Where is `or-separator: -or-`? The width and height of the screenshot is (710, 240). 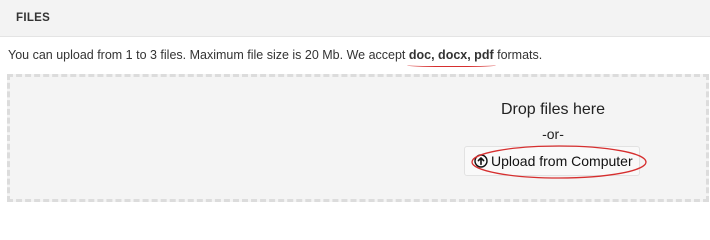
or-separator: -or- is located at coordinates (553, 134).